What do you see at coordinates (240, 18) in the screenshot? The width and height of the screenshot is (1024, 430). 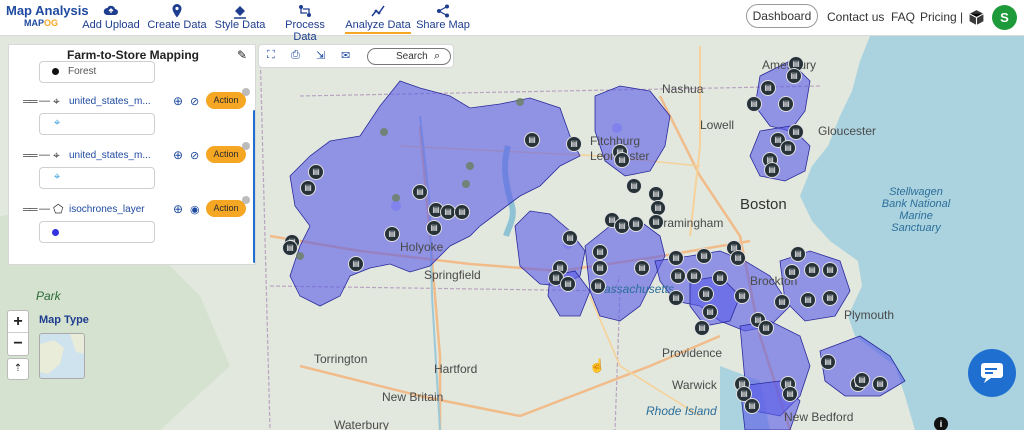 I see `nav-style-data: Style Data` at bounding box center [240, 18].